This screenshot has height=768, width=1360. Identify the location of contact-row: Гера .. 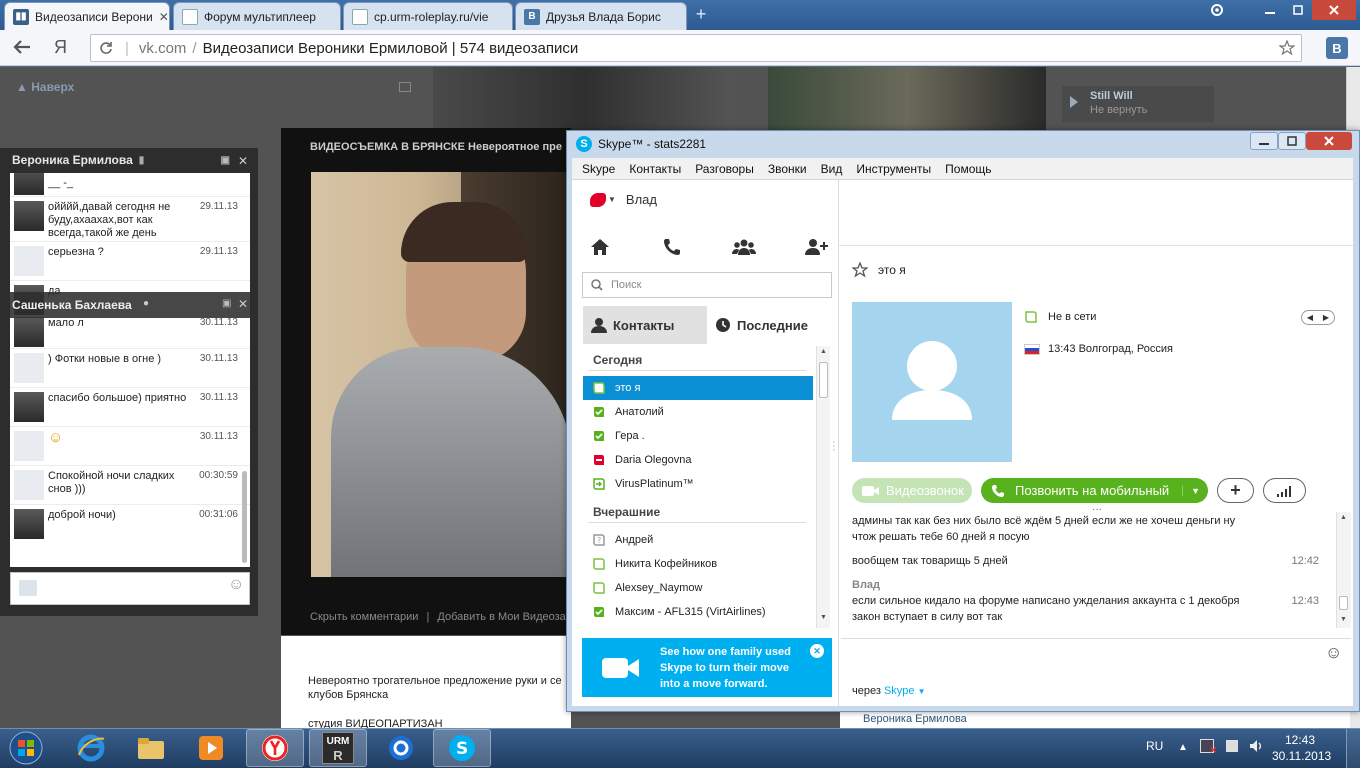
(698, 436).